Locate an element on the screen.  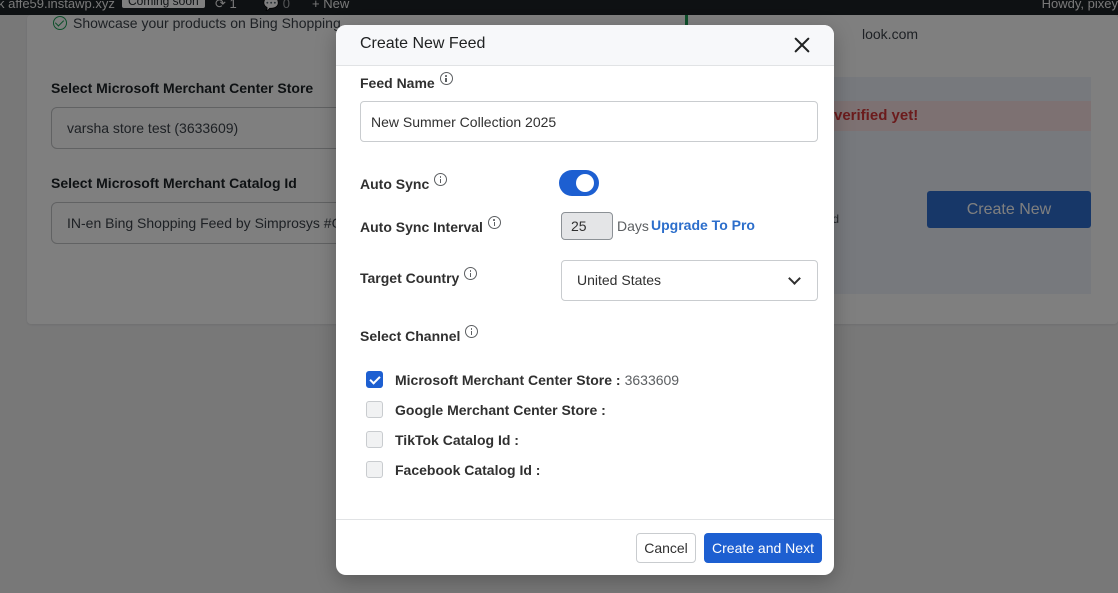
checkbox-google is located at coordinates (374, 409).